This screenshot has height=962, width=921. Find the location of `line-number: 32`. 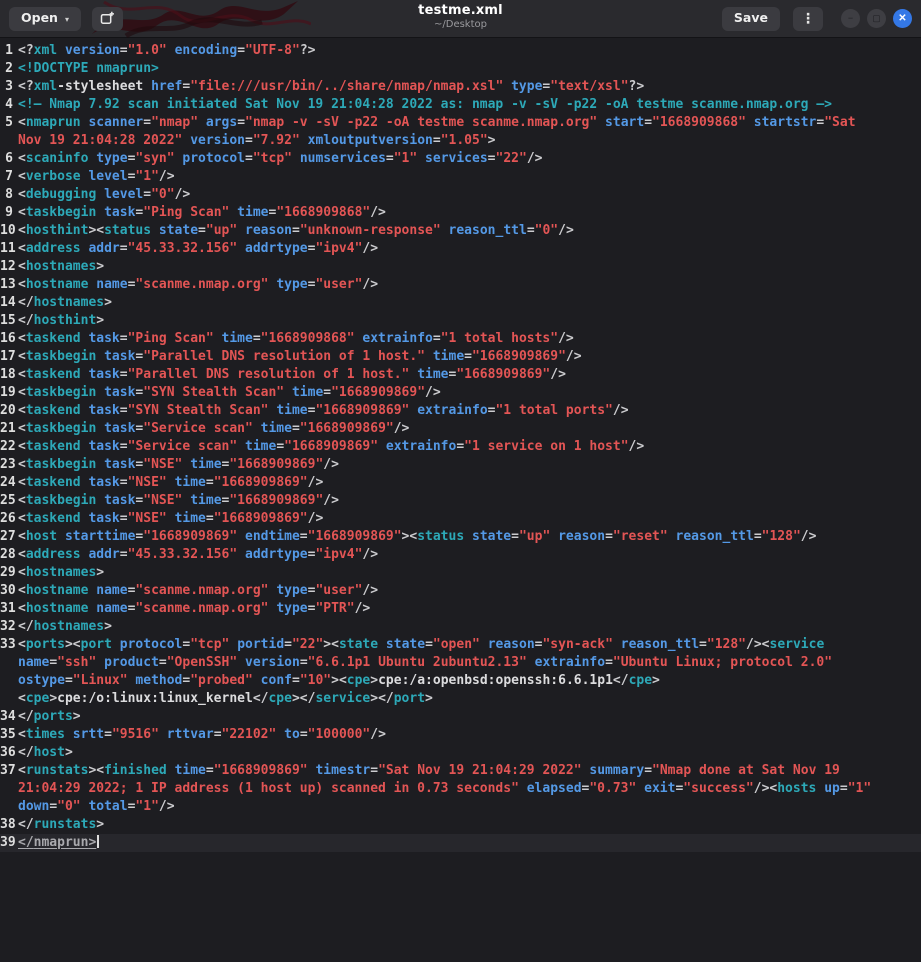

line-number: 32 is located at coordinates (8, 626).